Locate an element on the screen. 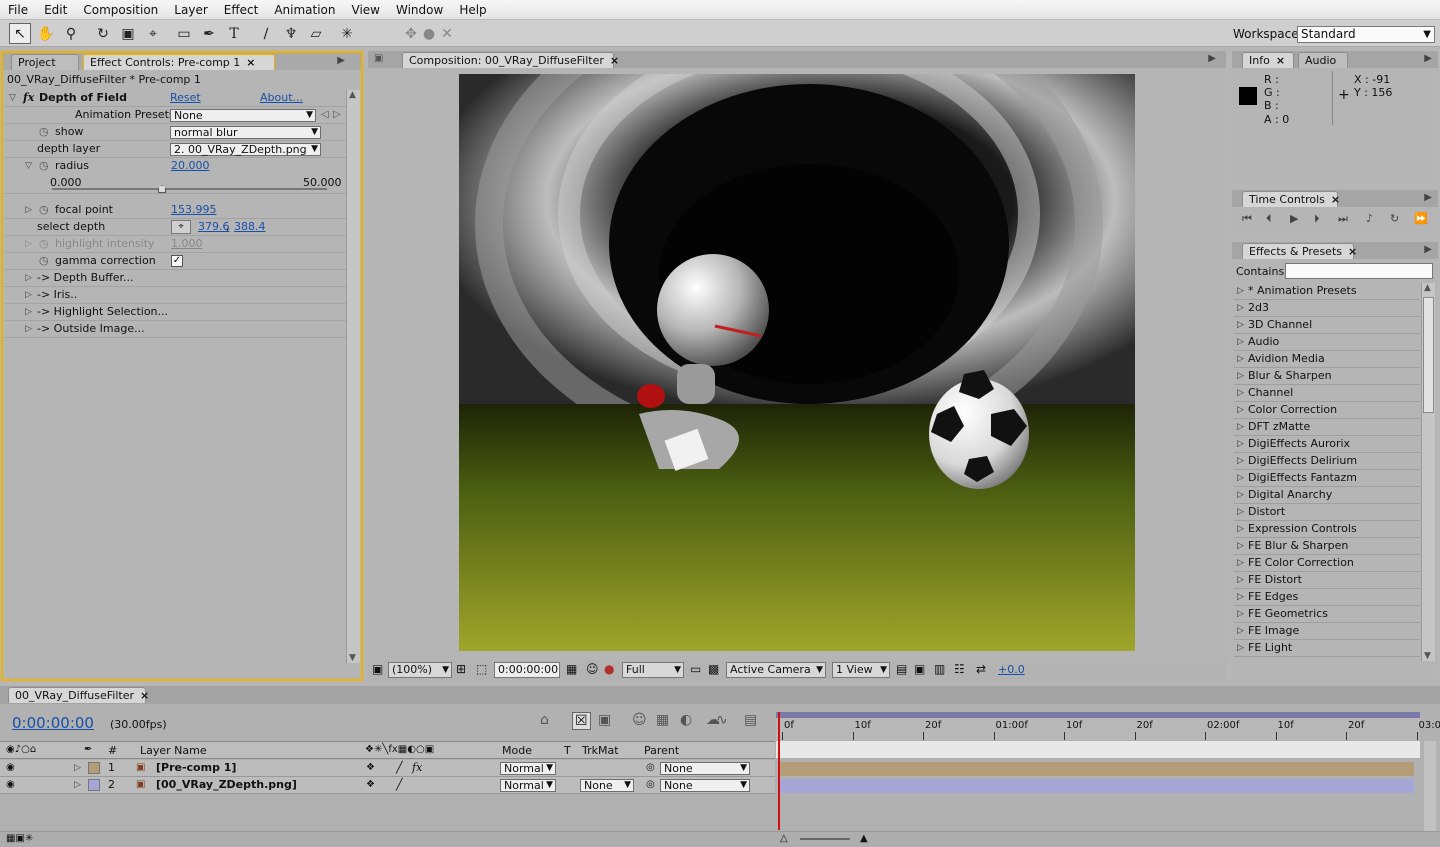  shy-icon: ❖ is located at coordinates (370, 785).